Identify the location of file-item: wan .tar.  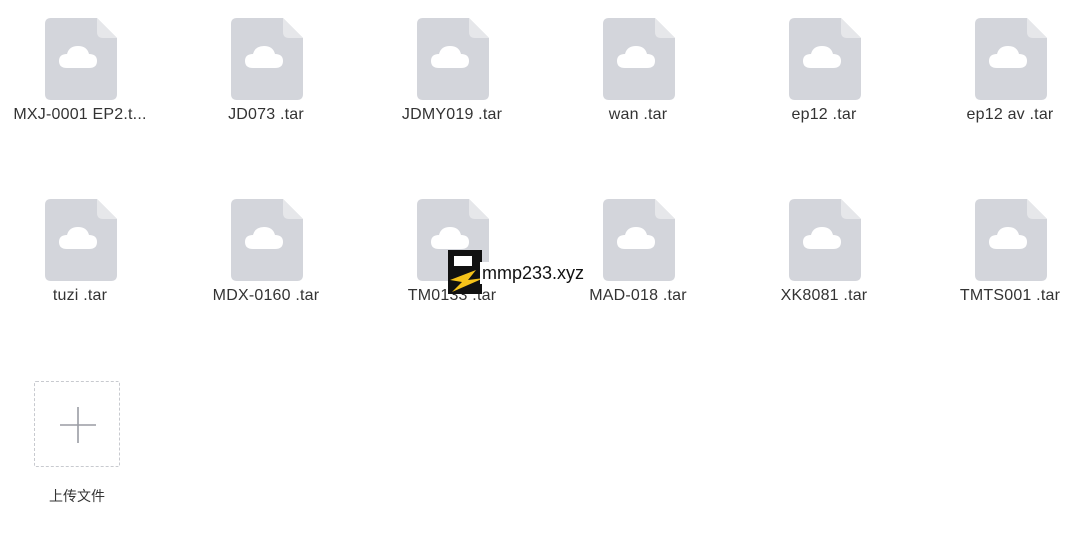
(638, 75).